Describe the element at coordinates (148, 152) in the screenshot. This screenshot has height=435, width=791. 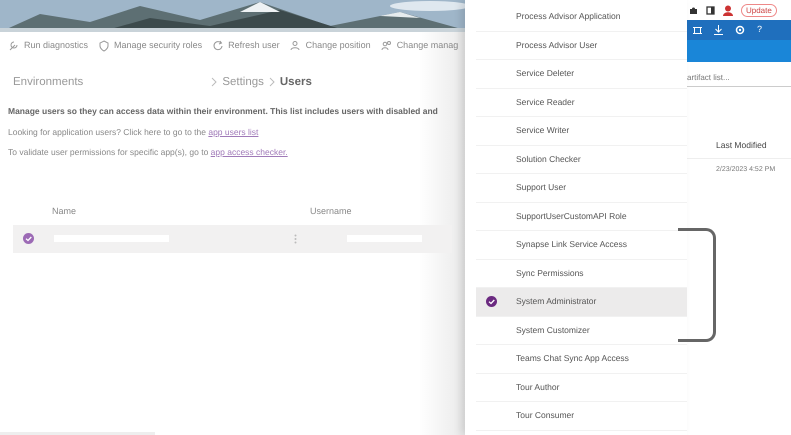
I see `help-text: To validate user permissions for specific app(s), go to app access checker.` at that location.